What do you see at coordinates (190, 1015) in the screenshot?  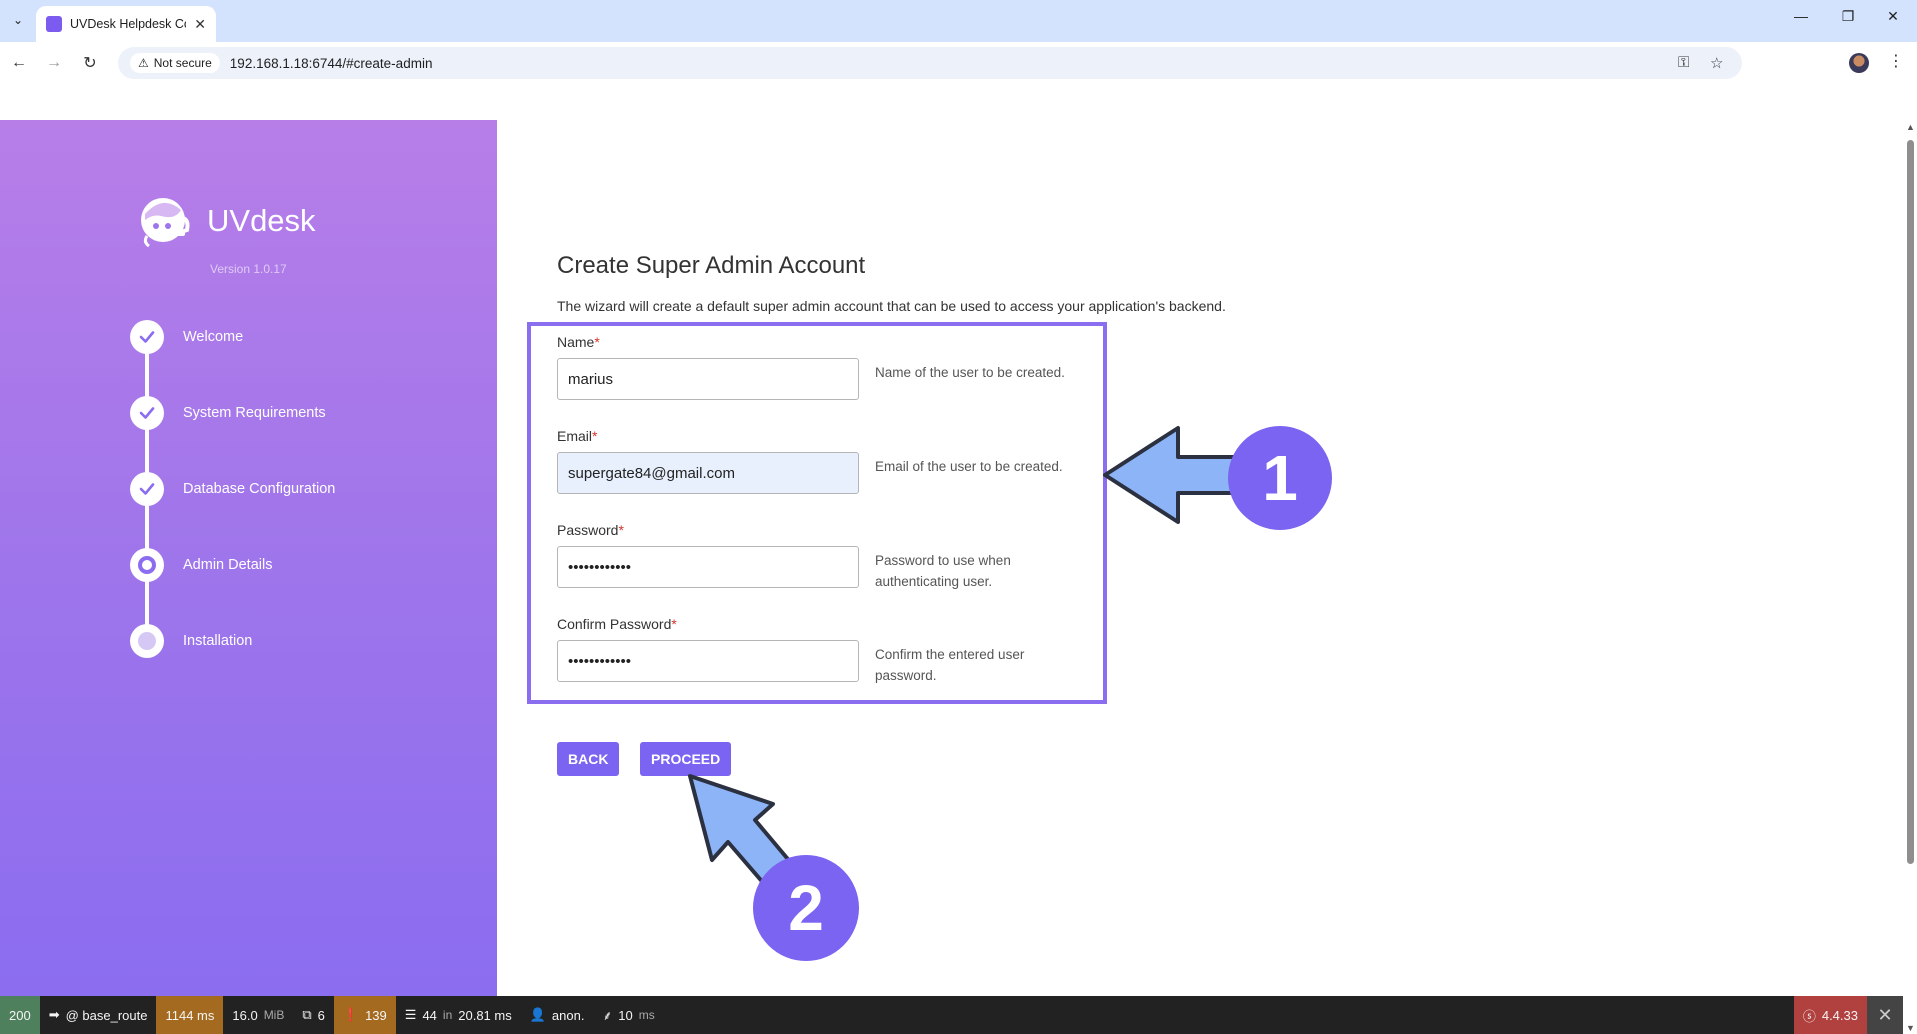 I see `request-time-item: 1144 ms` at bounding box center [190, 1015].